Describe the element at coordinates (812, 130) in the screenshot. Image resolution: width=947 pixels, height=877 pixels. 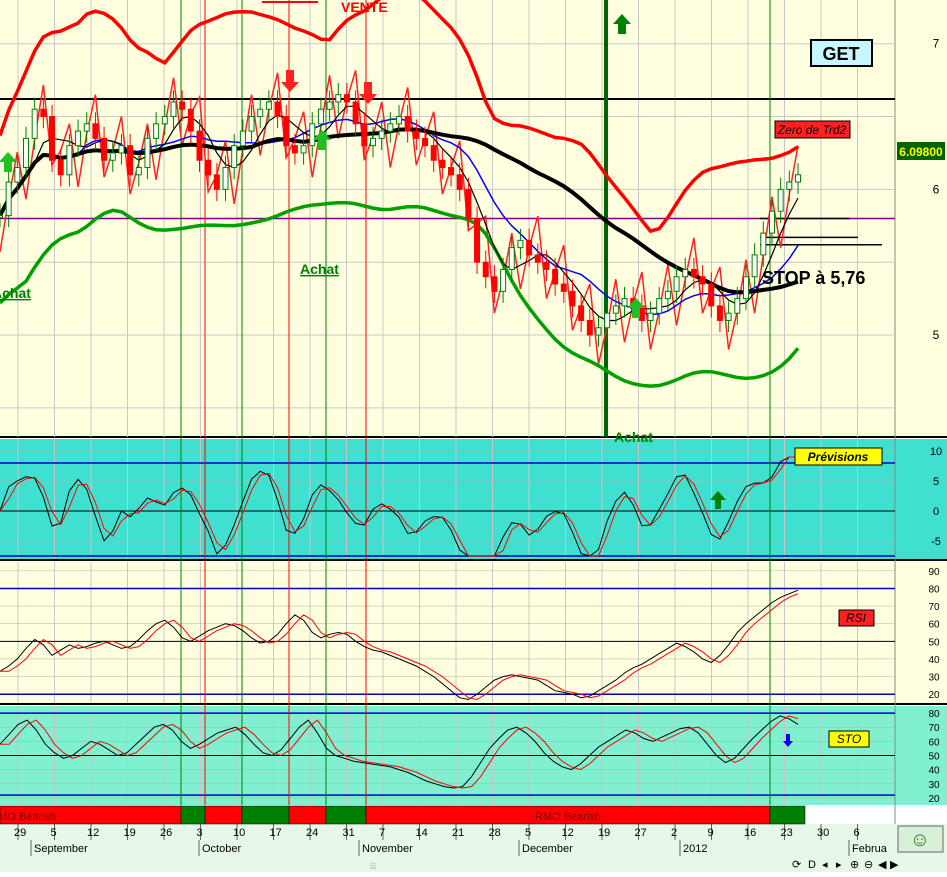
I see `zero-trd-label: Zero de Trd2` at that location.